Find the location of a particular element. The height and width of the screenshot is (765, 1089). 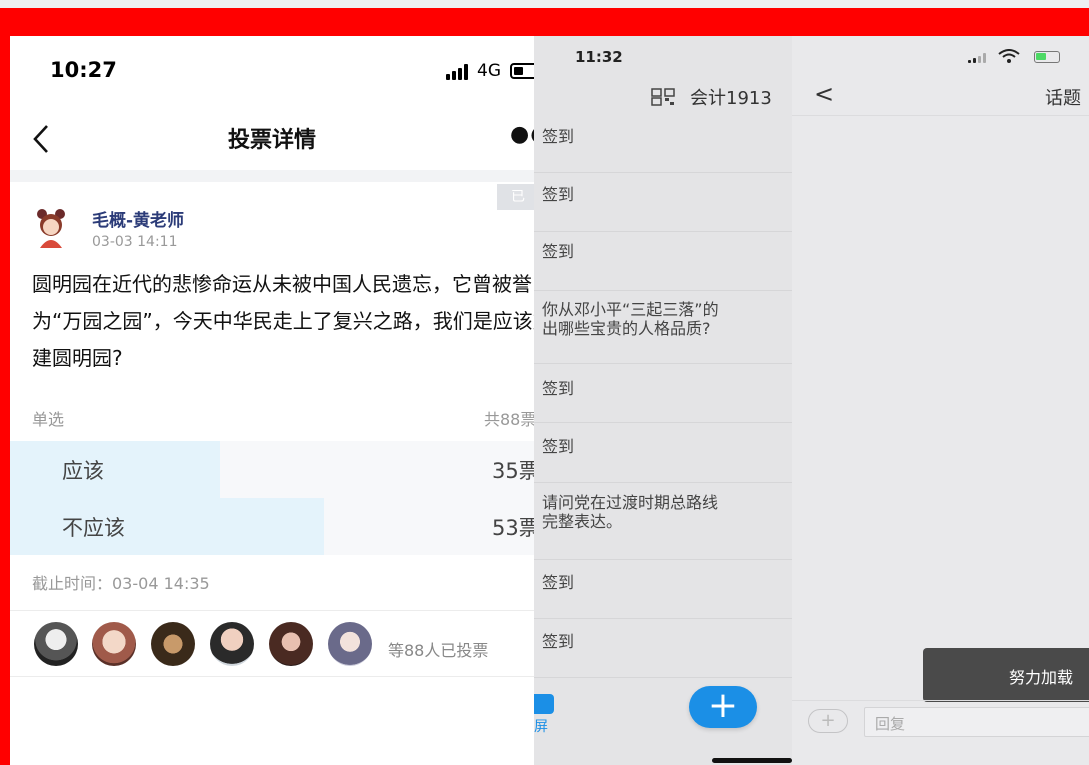

vote-option-yes: 应该 35票 is located at coordinates (272, 469).